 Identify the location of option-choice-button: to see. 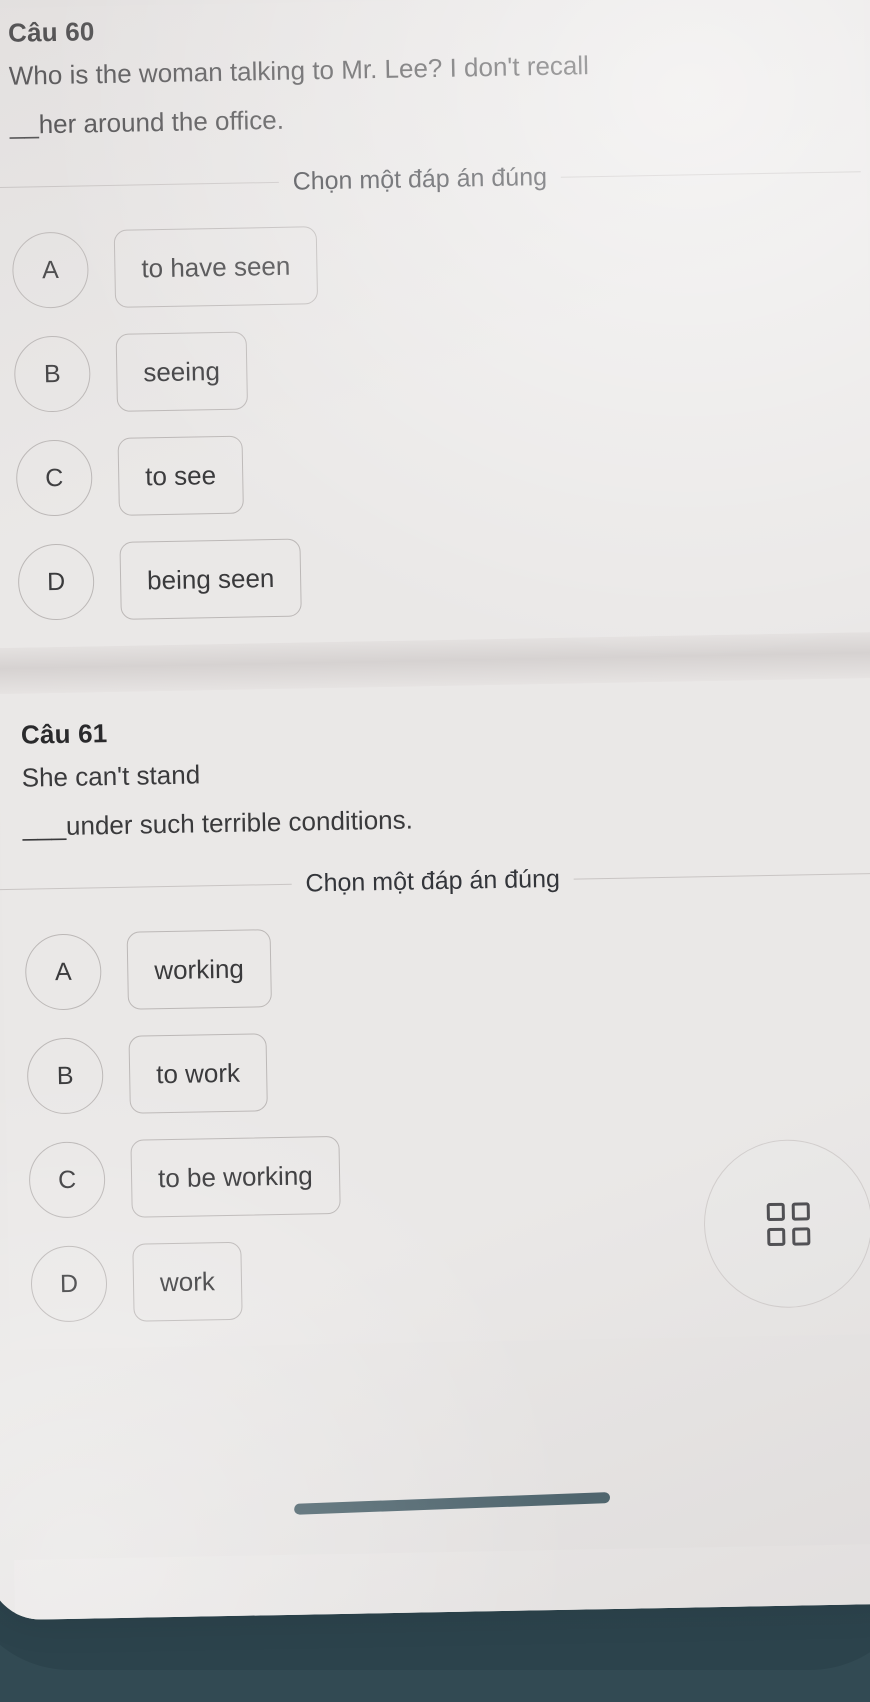
(180, 476).